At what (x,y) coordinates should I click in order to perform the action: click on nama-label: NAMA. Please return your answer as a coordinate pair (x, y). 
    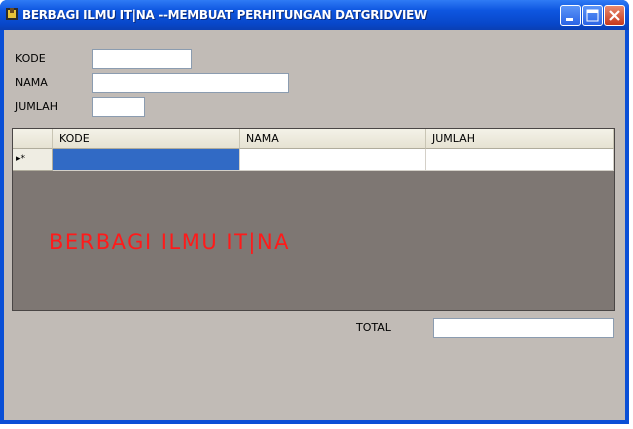
    Looking at the image, I should click on (31, 82).